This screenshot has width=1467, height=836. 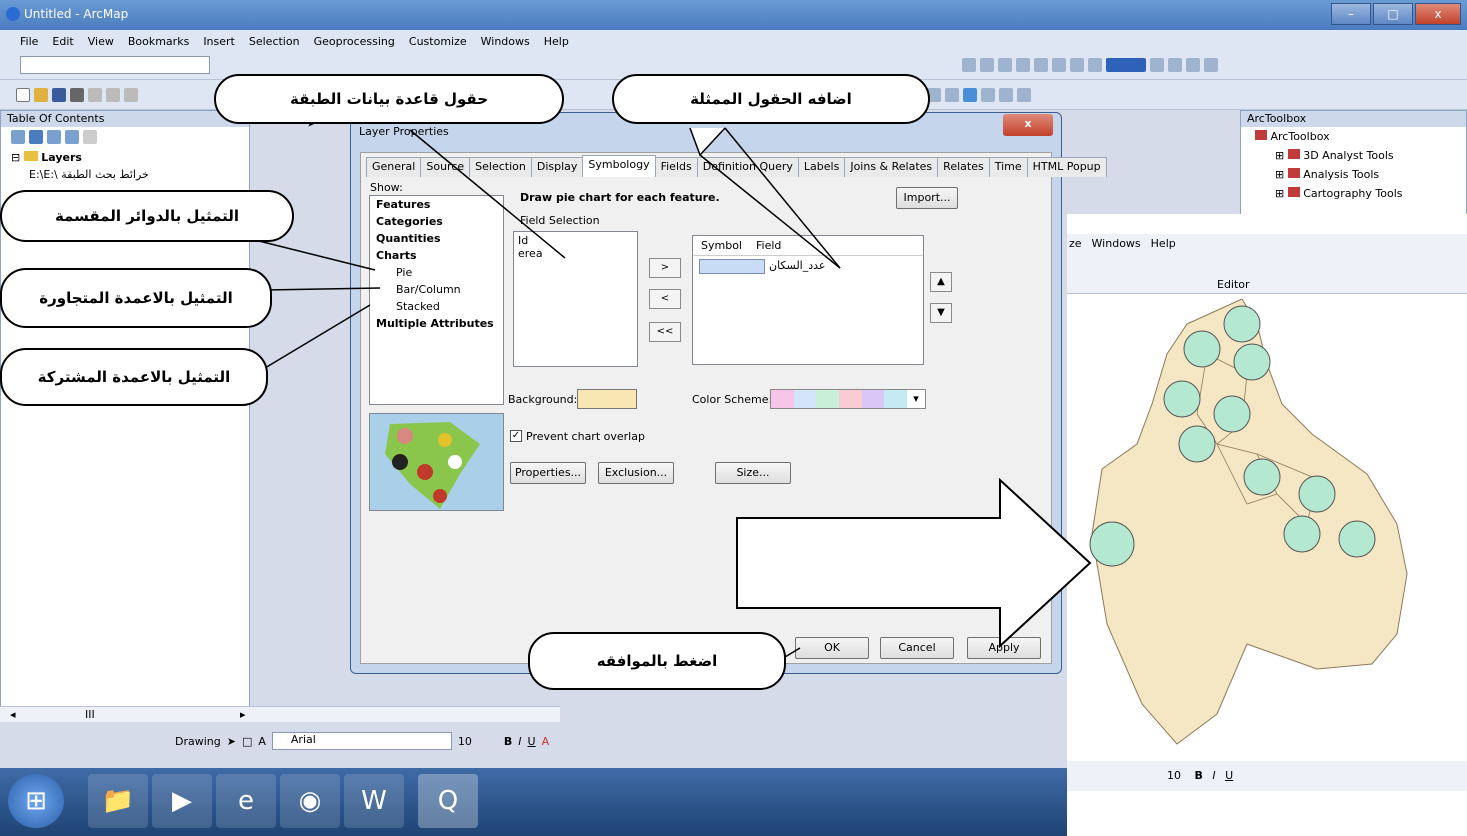 I want to click on callout-stacked: التمثيل بالاعمدة المشتركة, so click(x=134, y=377).